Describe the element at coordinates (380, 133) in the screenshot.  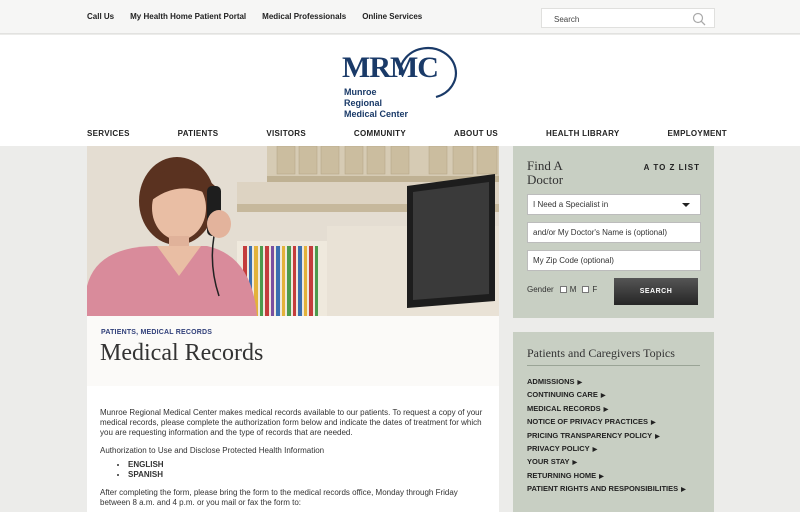
I see `nav-community: COMMUNITY` at that location.